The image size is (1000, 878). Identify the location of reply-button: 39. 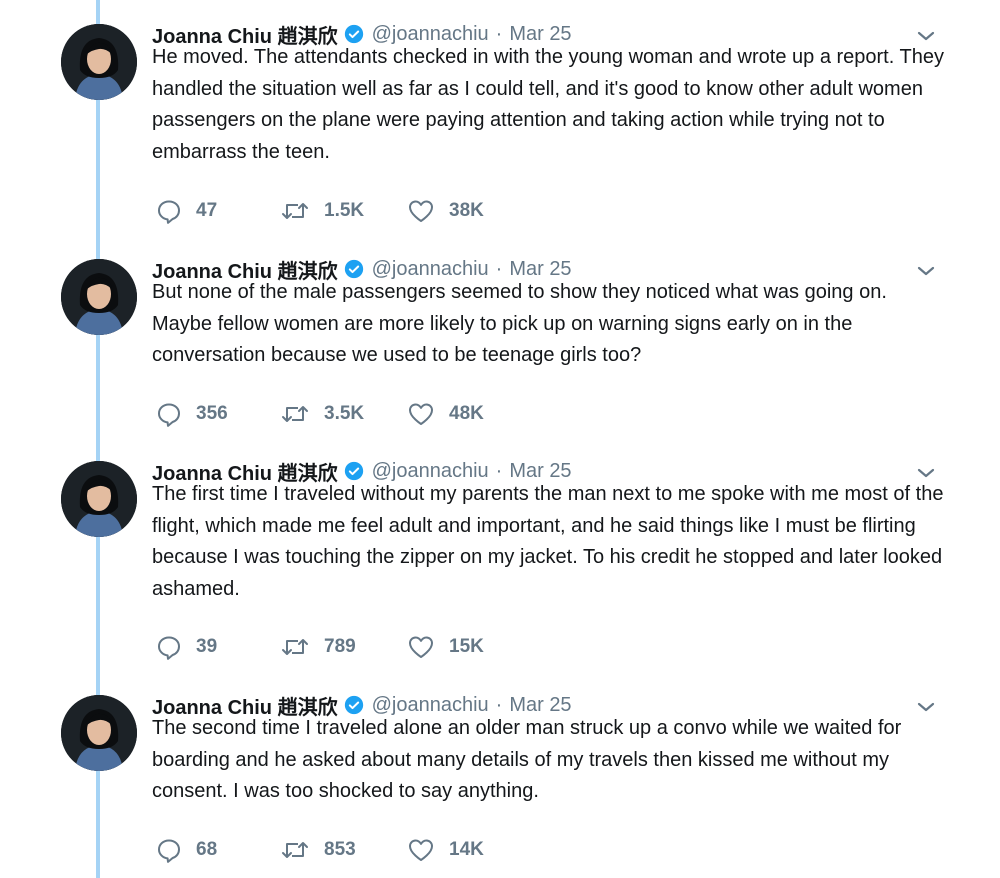
(186, 647).